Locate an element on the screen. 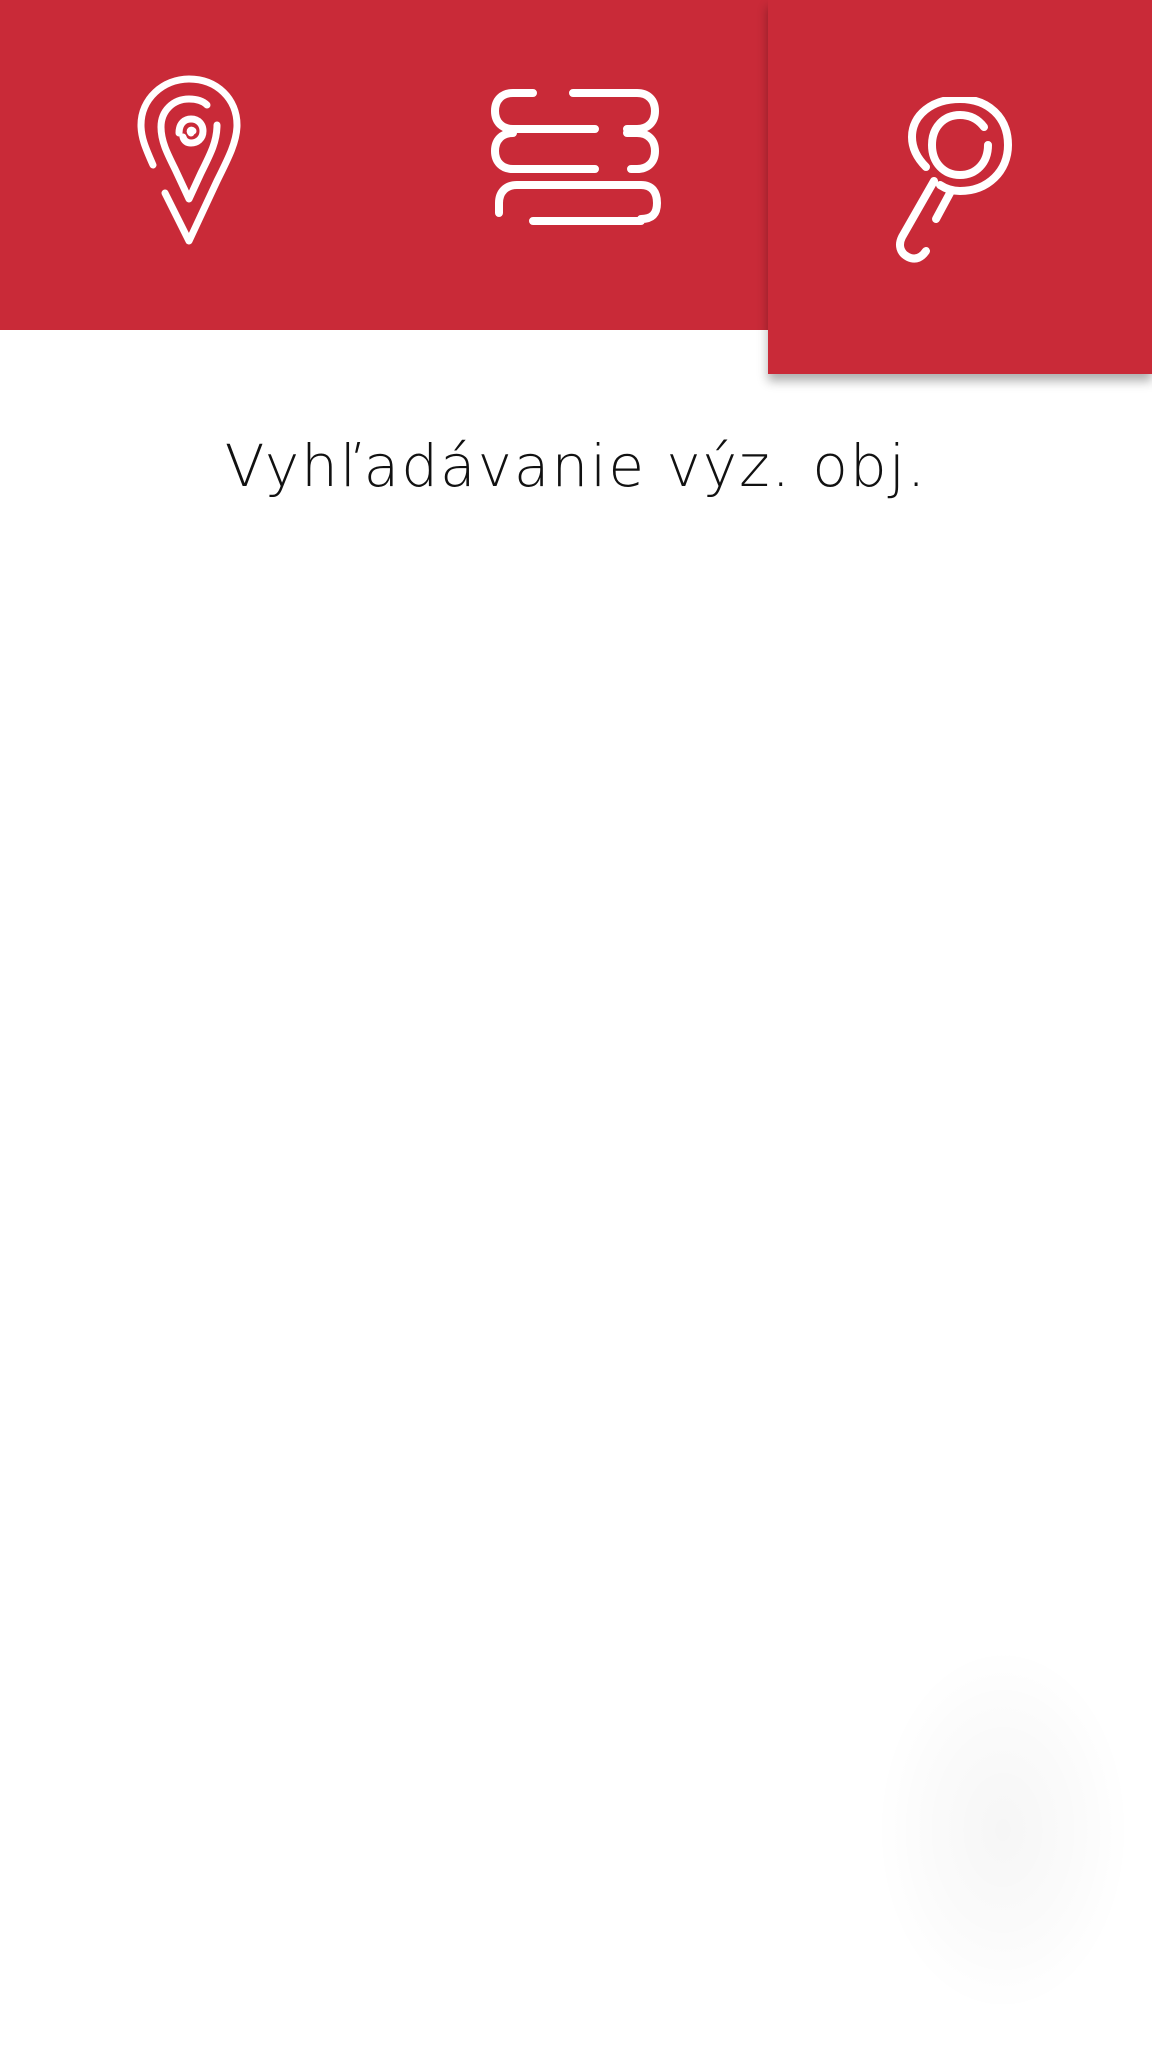 This screenshot has height=2048, width=1152. search-icon is located at coordinates (960, 187).